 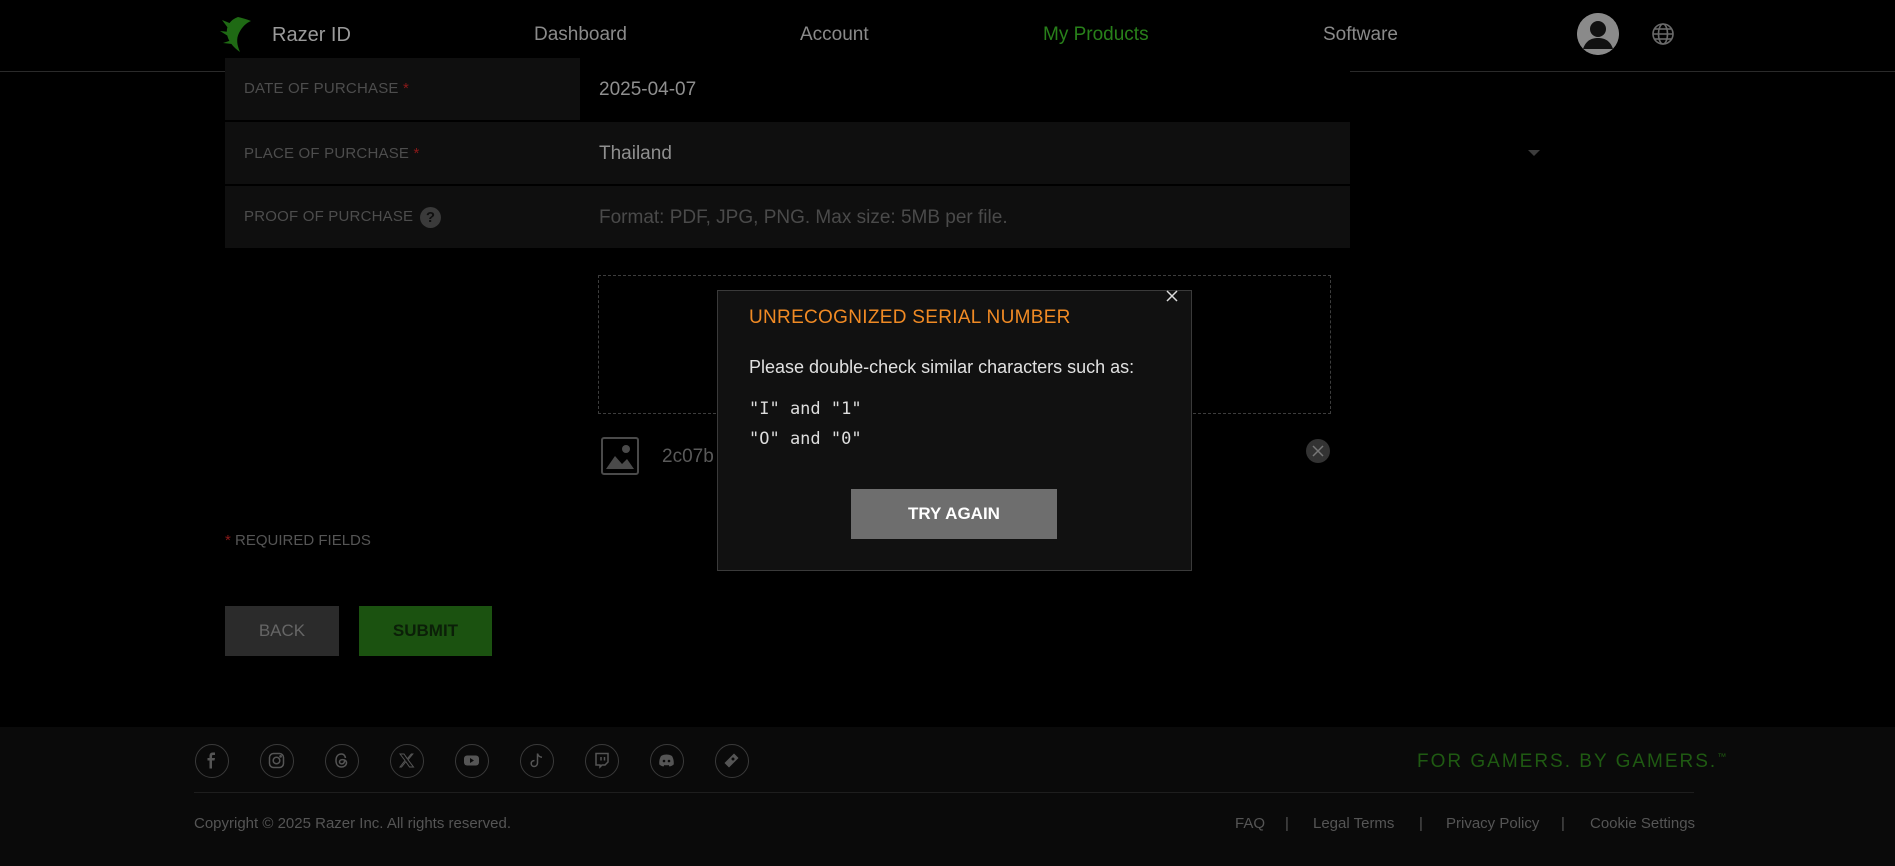 I want to click on required-fields-note: * REQUIRED FIELDS, so click(x=298, y=540).